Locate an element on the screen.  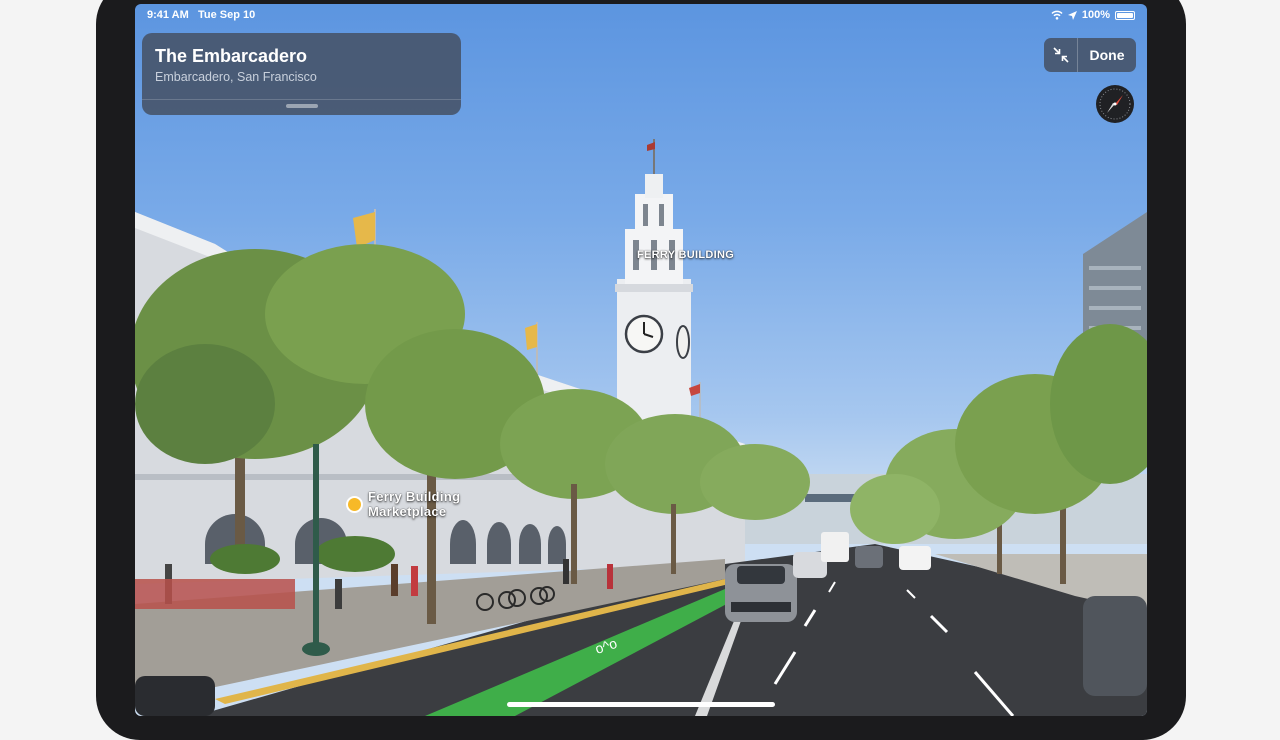
poi-marketplace-text: Ferry Building Marketplace is located at coordinates (414, 504).